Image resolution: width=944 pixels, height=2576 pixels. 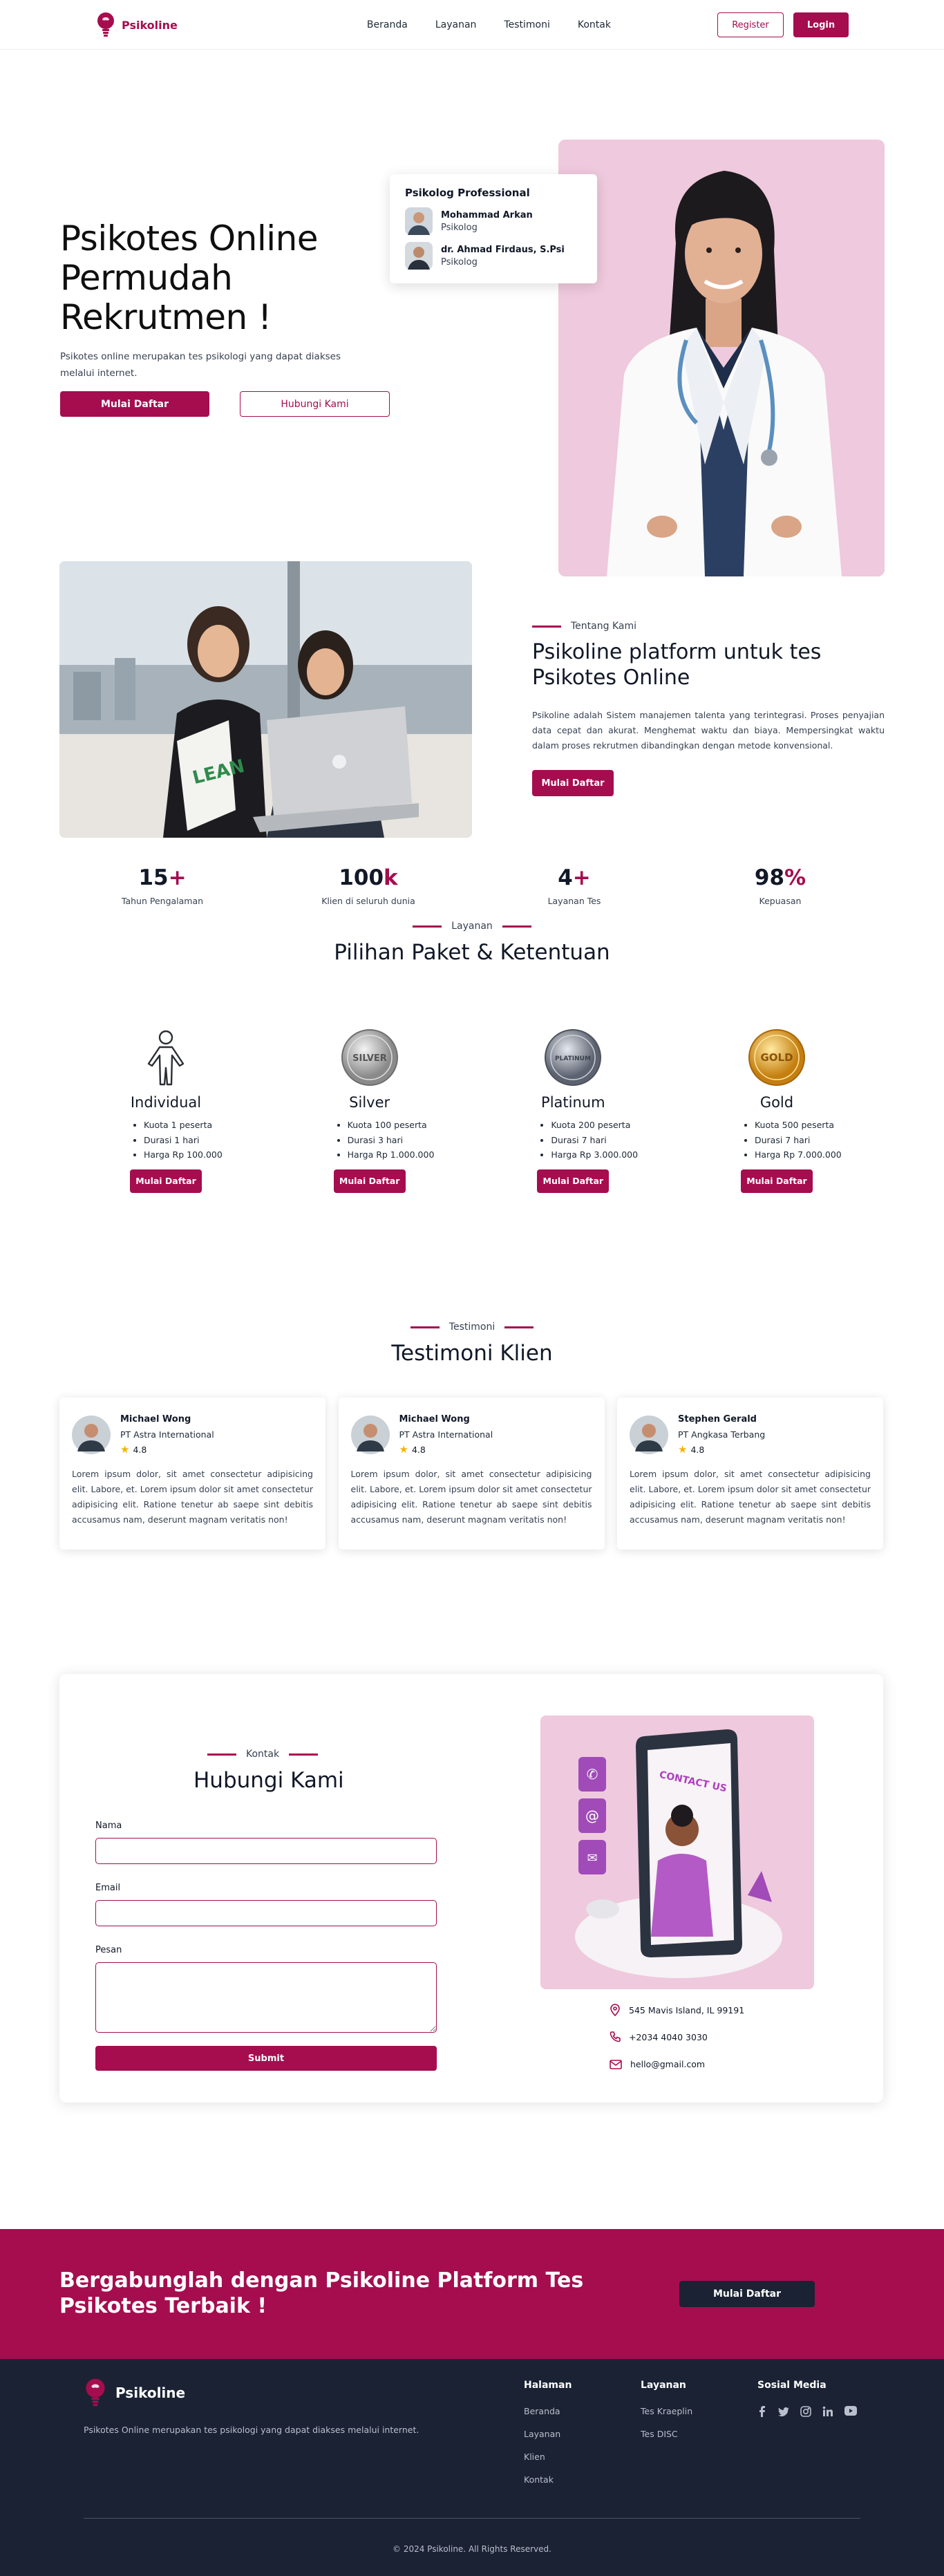 What do you see at coordinates (150, 2393) in the screenshot?
I see `footer-brand-name: Psikoline` at bounding box center [150, 2393].